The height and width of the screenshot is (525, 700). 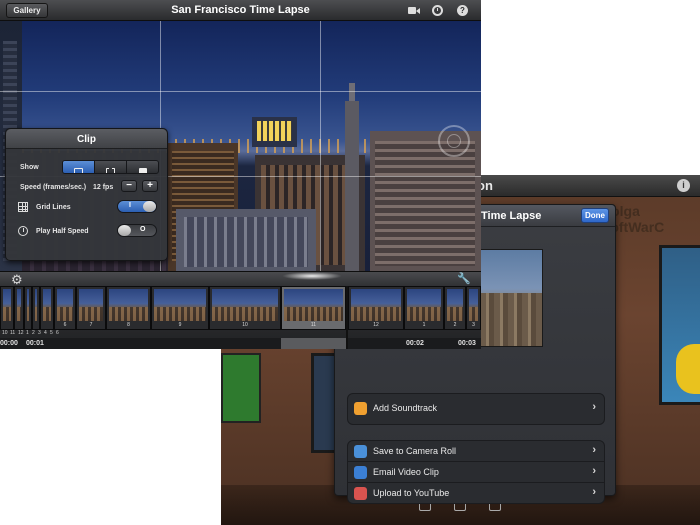 I want to click on frame-thumbnail: 9, so click(x=180, y=308).